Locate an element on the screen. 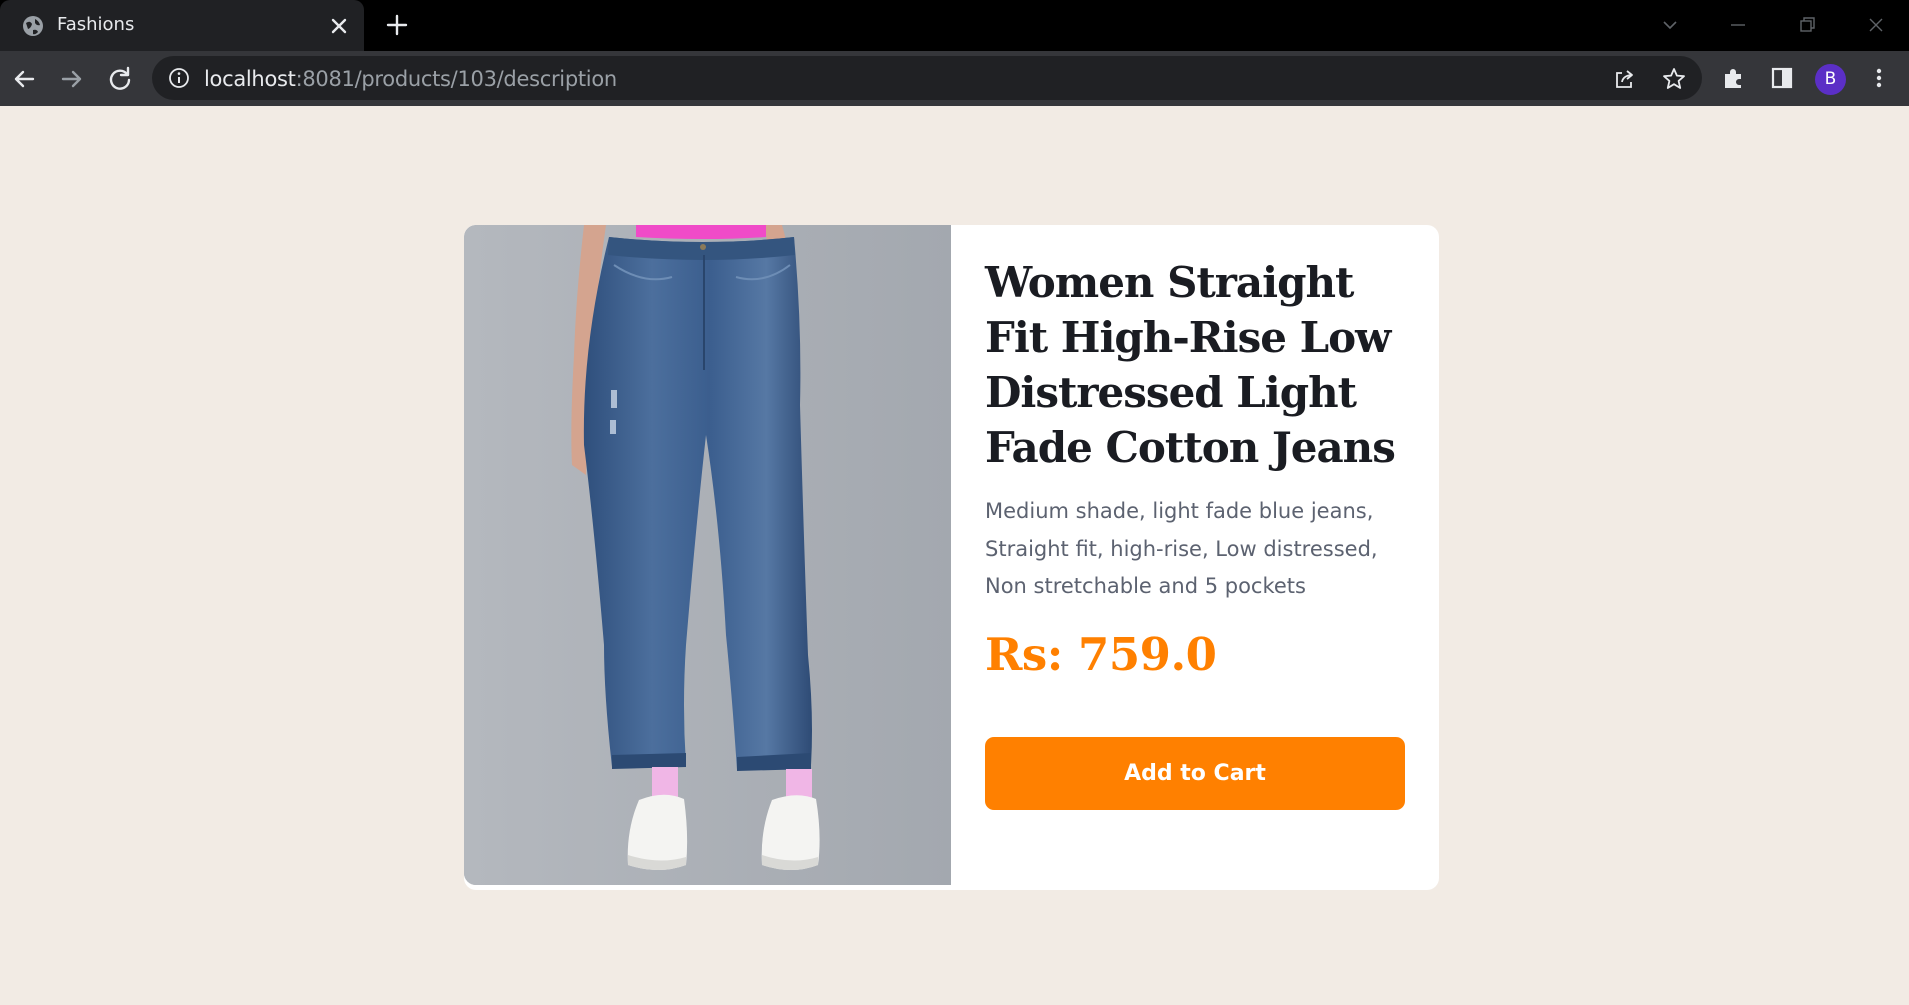 The height and width of the screenshot is (1005, 1909). tab-title: Fashions is located at coordinates (96, 24).